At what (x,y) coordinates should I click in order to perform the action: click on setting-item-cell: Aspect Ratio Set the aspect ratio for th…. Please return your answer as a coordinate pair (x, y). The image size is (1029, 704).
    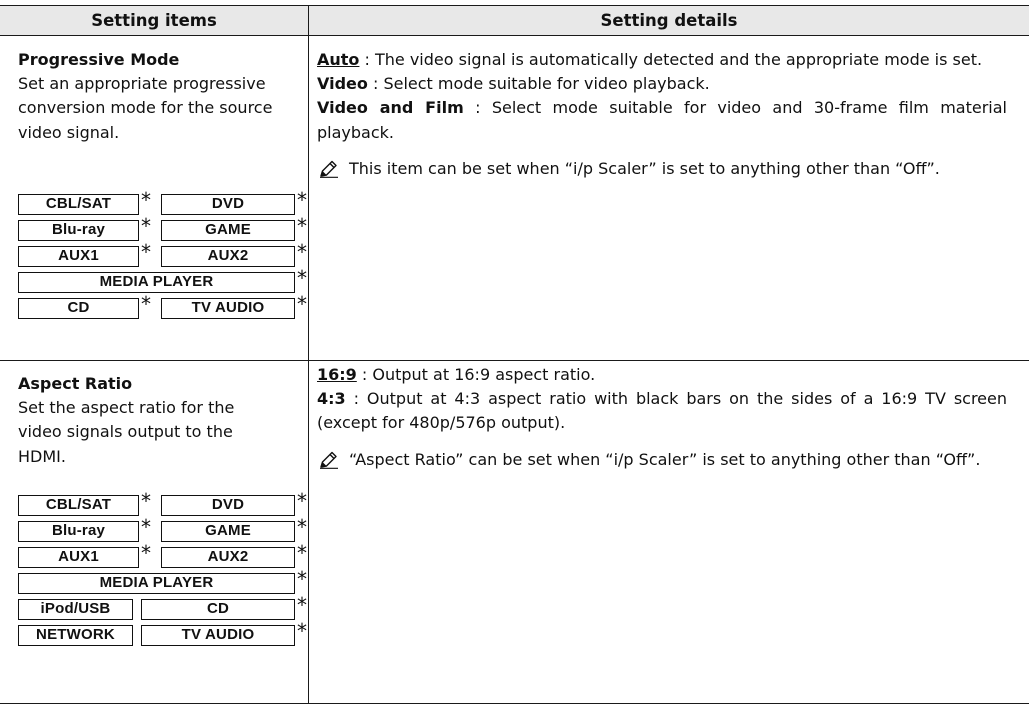
    Looking at the image, I should click on (160, 420).